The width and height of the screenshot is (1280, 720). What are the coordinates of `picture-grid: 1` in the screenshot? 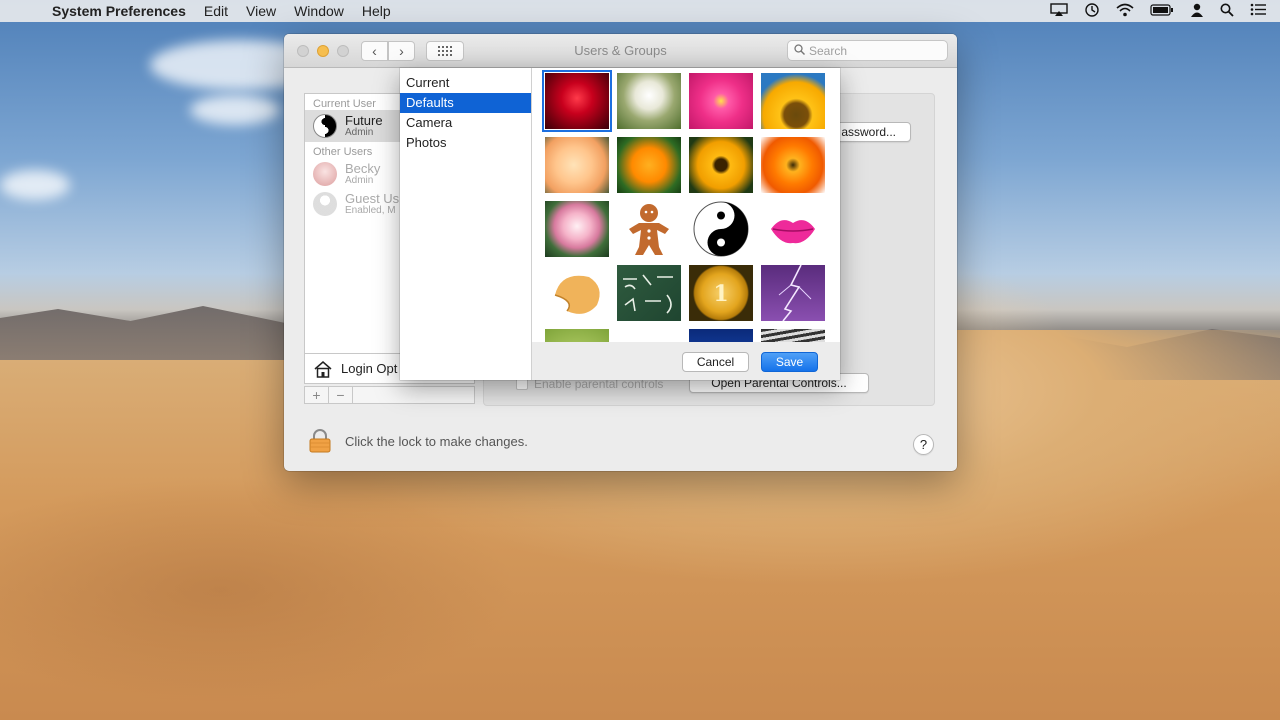 It's located at (686, 205).